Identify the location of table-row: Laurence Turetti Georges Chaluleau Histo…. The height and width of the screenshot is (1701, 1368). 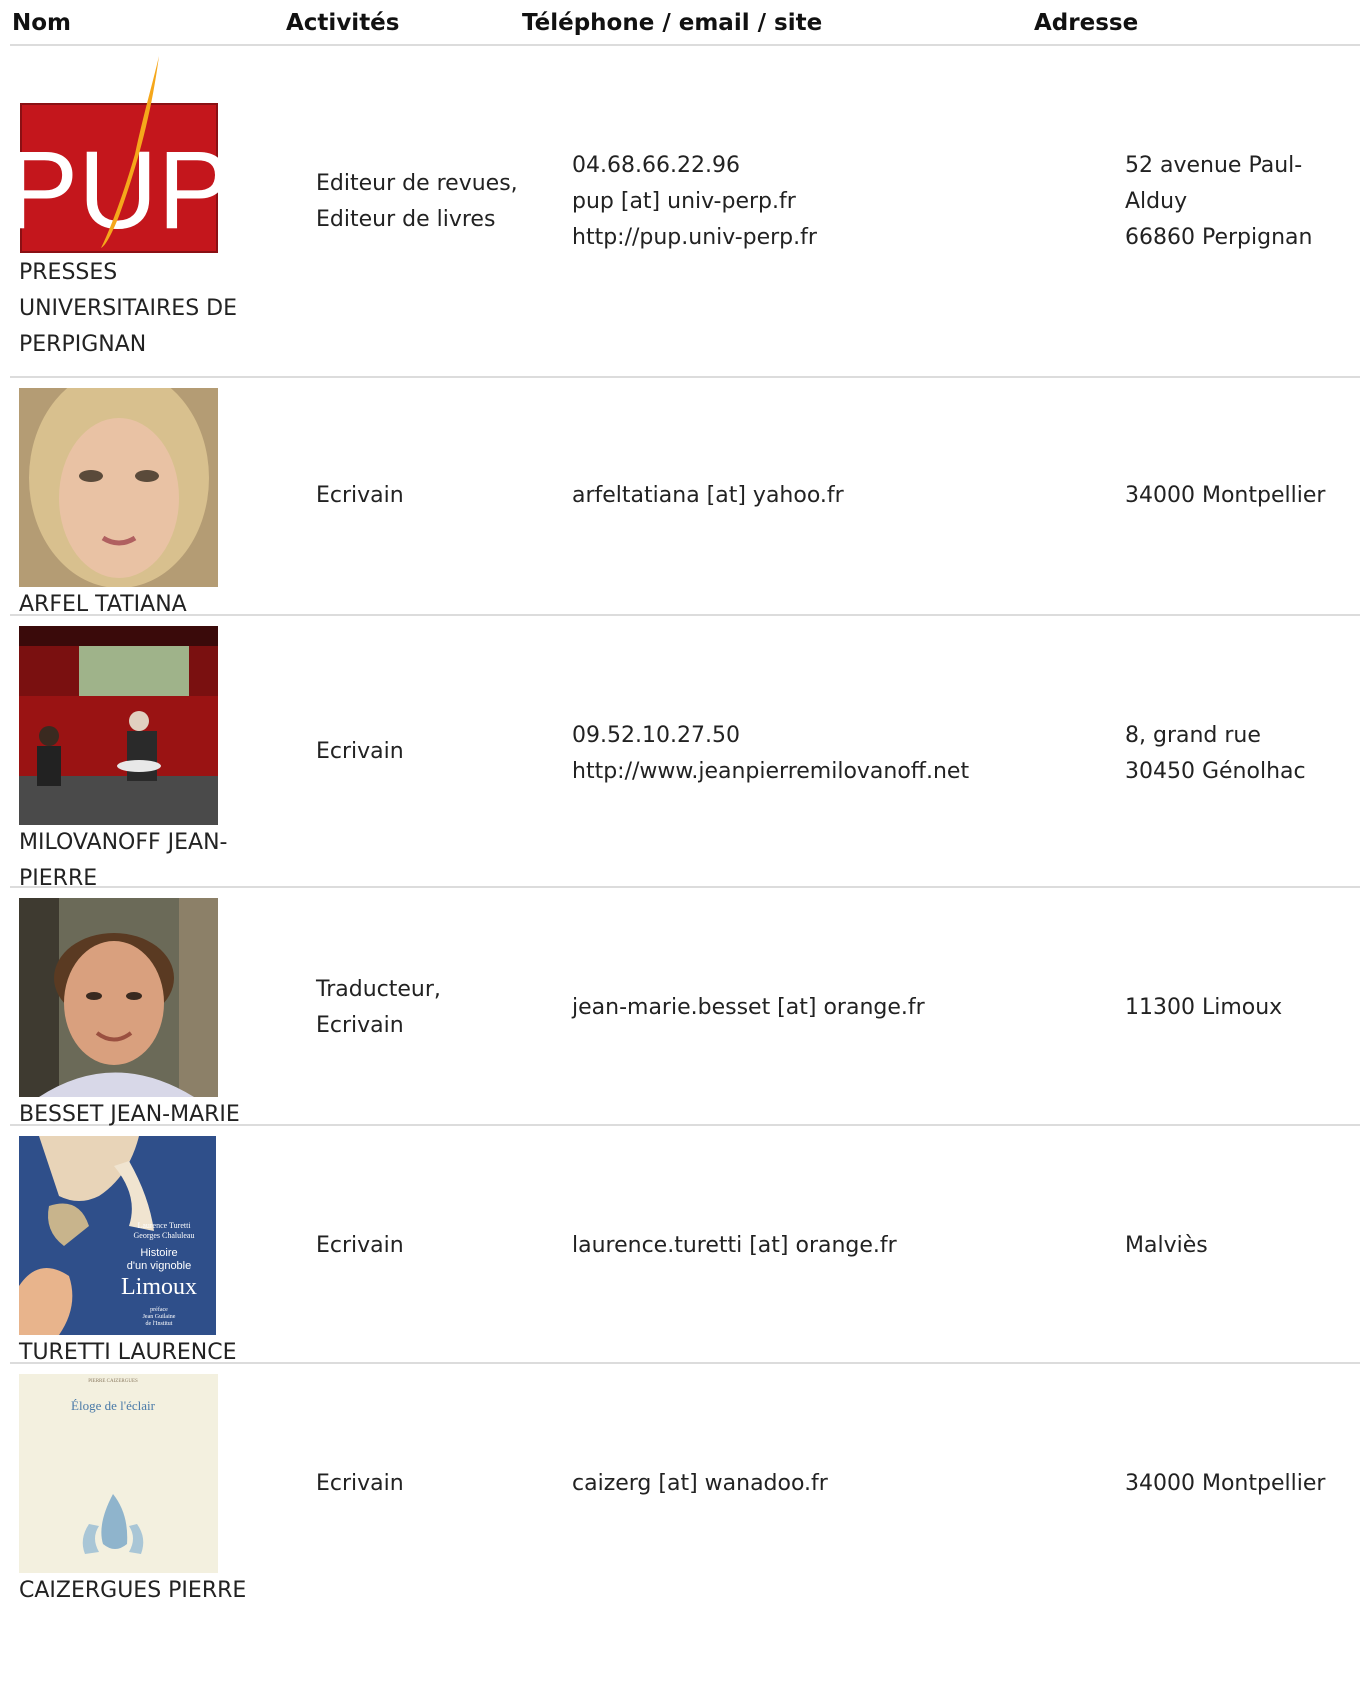
(685, 1245).